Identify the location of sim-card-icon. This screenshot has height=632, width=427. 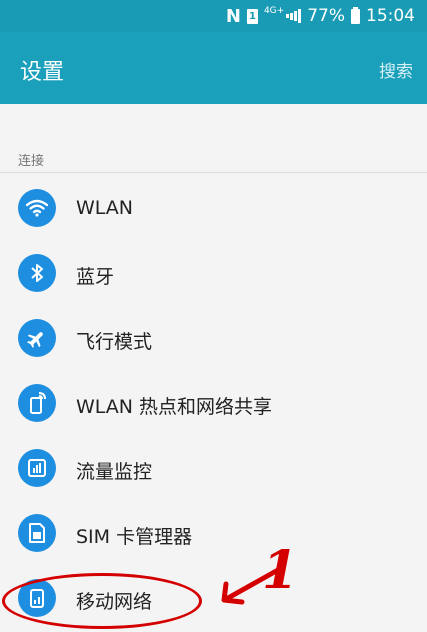
(37, 533).